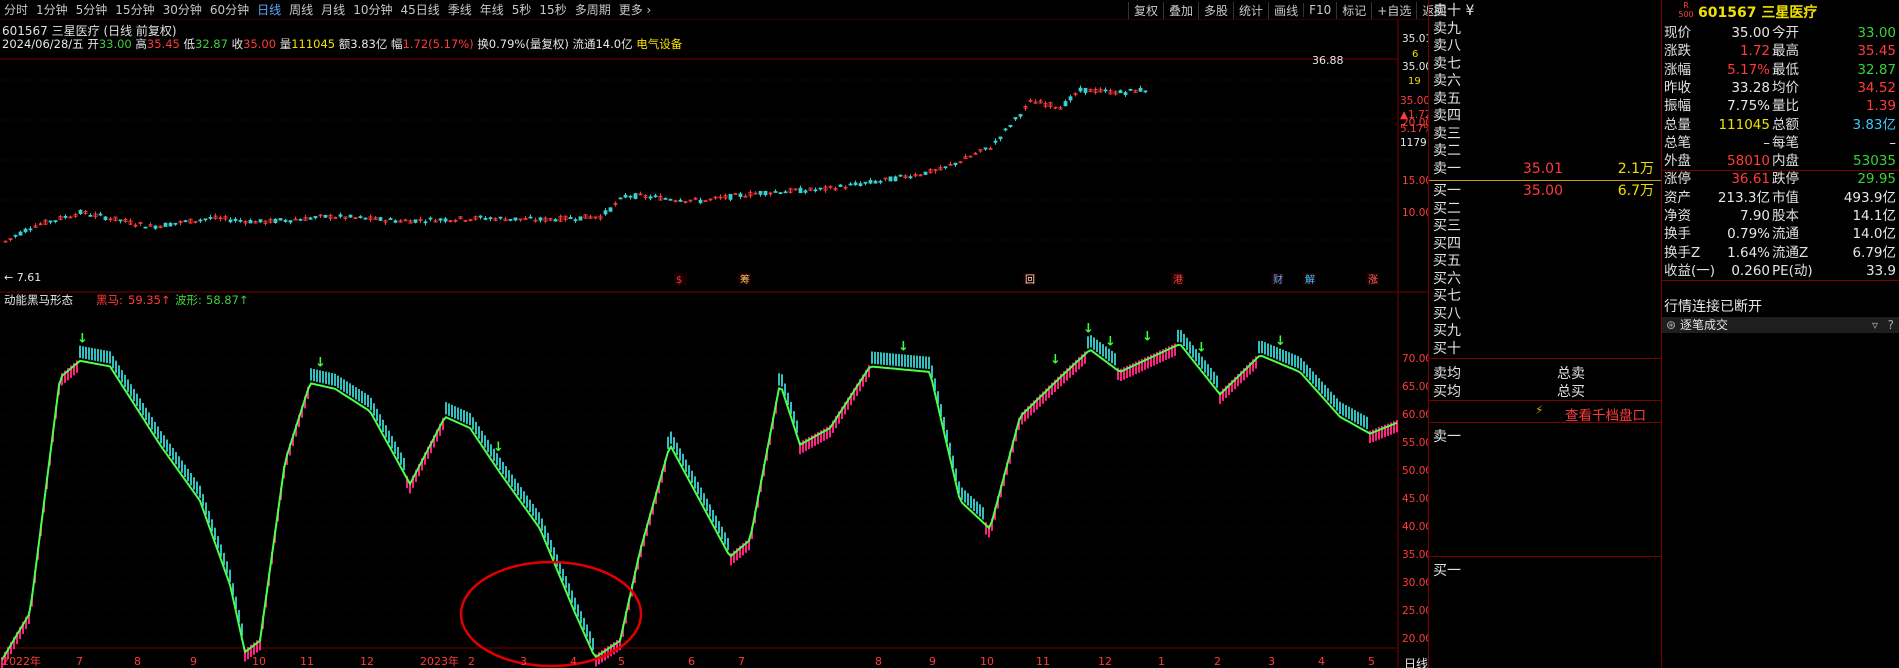  I want to click on sell-level-1: 卖一 35.01 2.1万, so click(1545, 169).